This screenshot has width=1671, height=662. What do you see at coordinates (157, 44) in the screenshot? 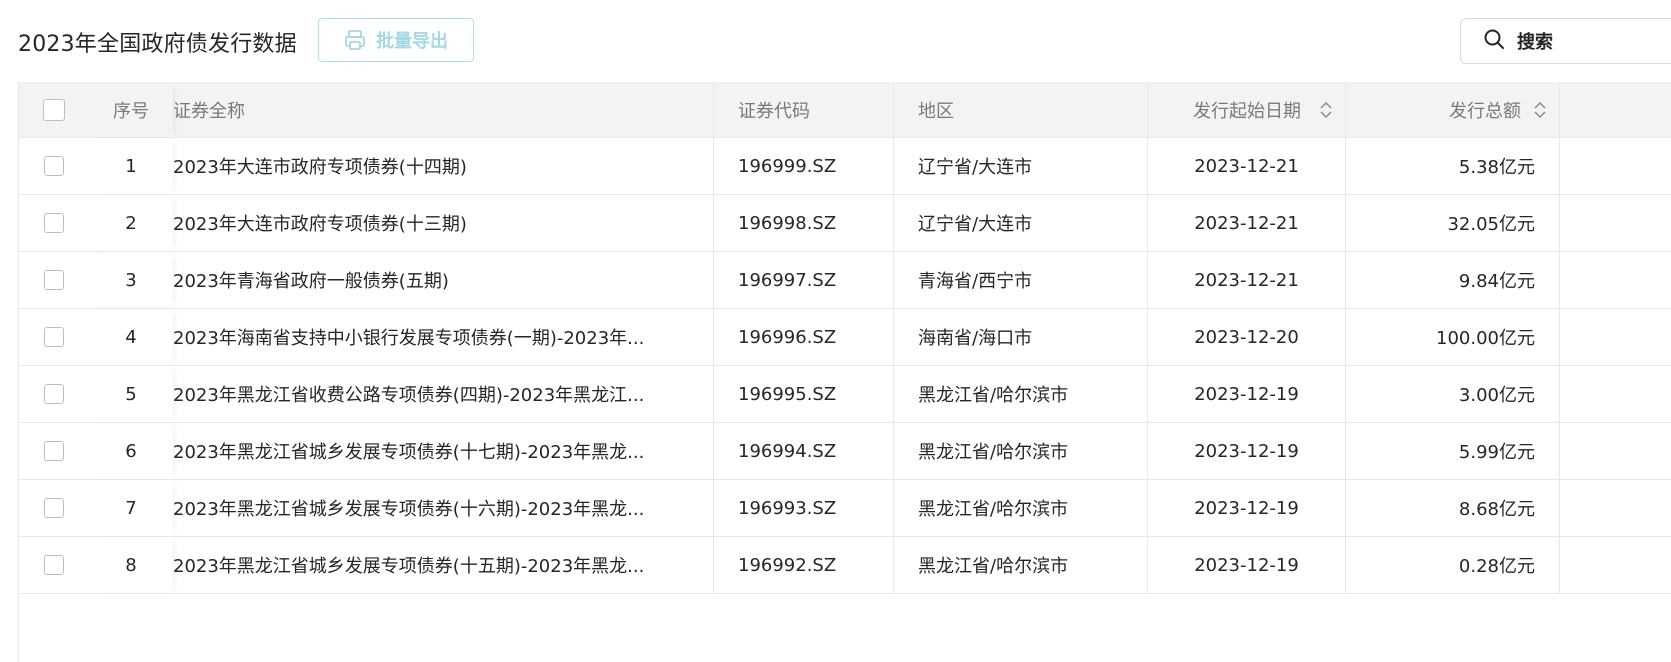
I see `page-title: 2023年全国政府债发行数据` at bounding box center [157, 44].